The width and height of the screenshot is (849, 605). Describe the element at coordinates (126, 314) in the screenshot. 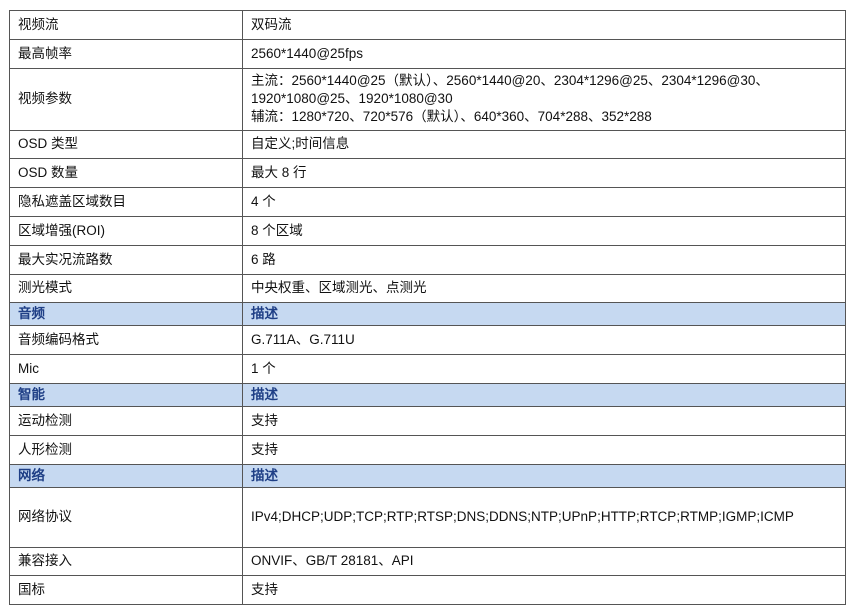

I see `spec-label: 音频` at that location.